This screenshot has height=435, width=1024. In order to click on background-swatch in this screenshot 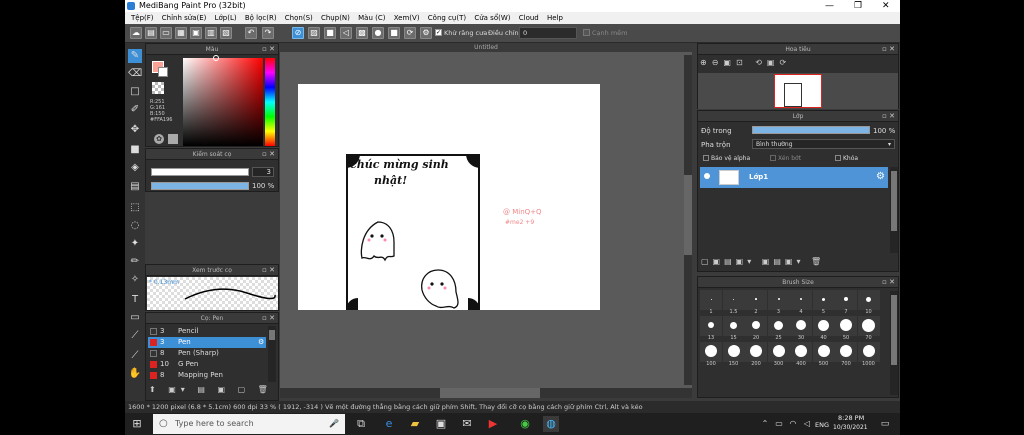, I will do `click(163, 72)`.